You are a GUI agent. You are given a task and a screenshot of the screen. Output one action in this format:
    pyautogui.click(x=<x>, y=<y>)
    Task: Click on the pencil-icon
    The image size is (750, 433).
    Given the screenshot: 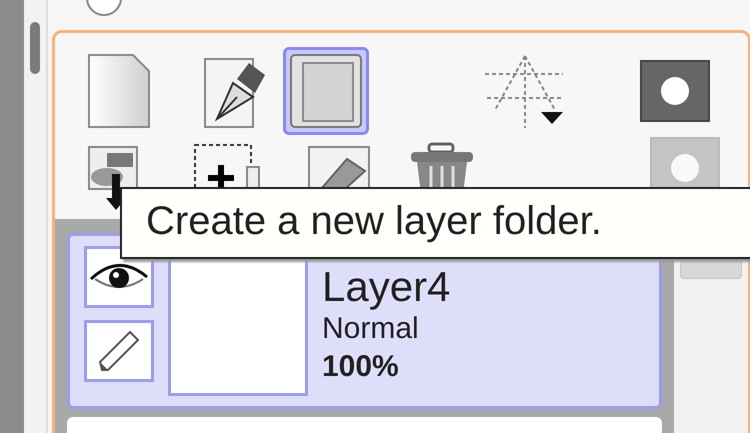 What is the action you would take?
    pyautogui.click(x=119, y=351)
    